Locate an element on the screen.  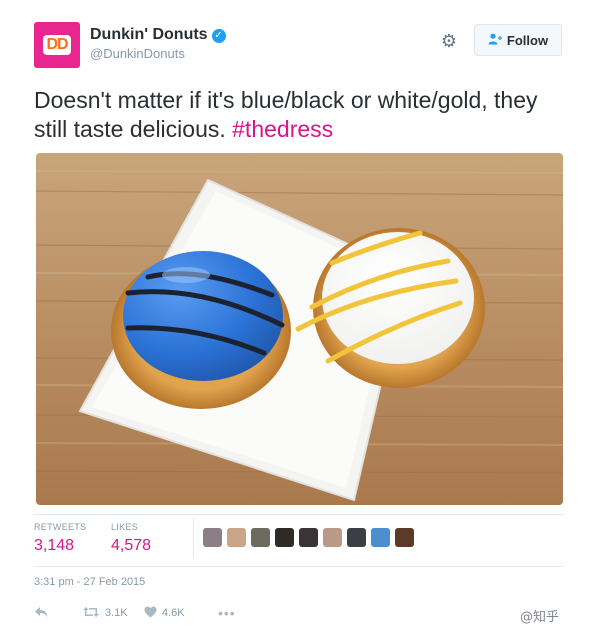
likes-count: 4,578 is located at coordinates (131, 545).